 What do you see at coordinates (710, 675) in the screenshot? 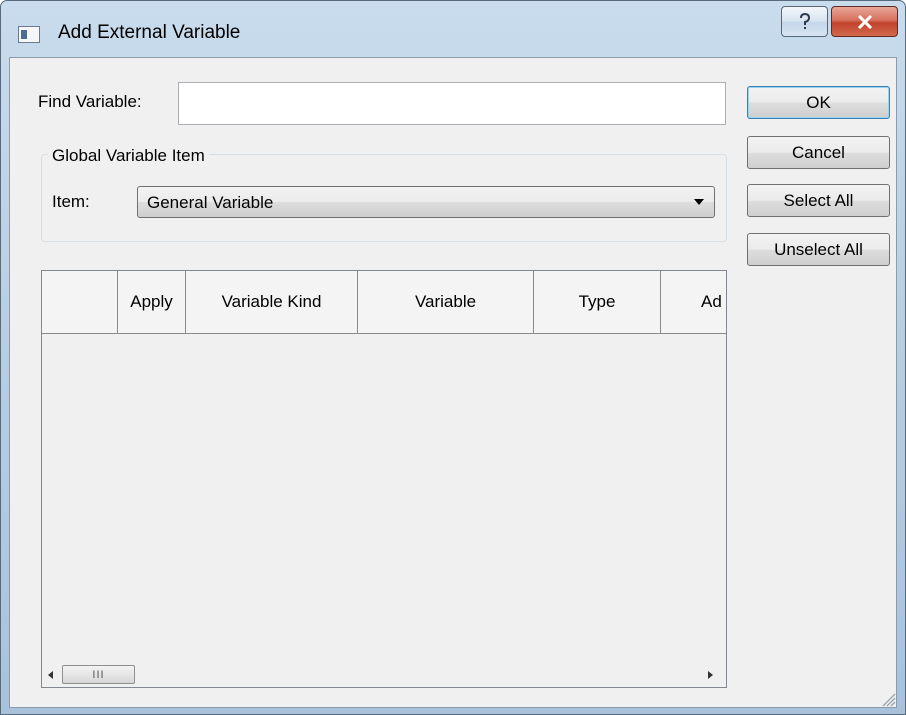
I see `scroll-right-arrow-icon` at bounding box center [710, 675].